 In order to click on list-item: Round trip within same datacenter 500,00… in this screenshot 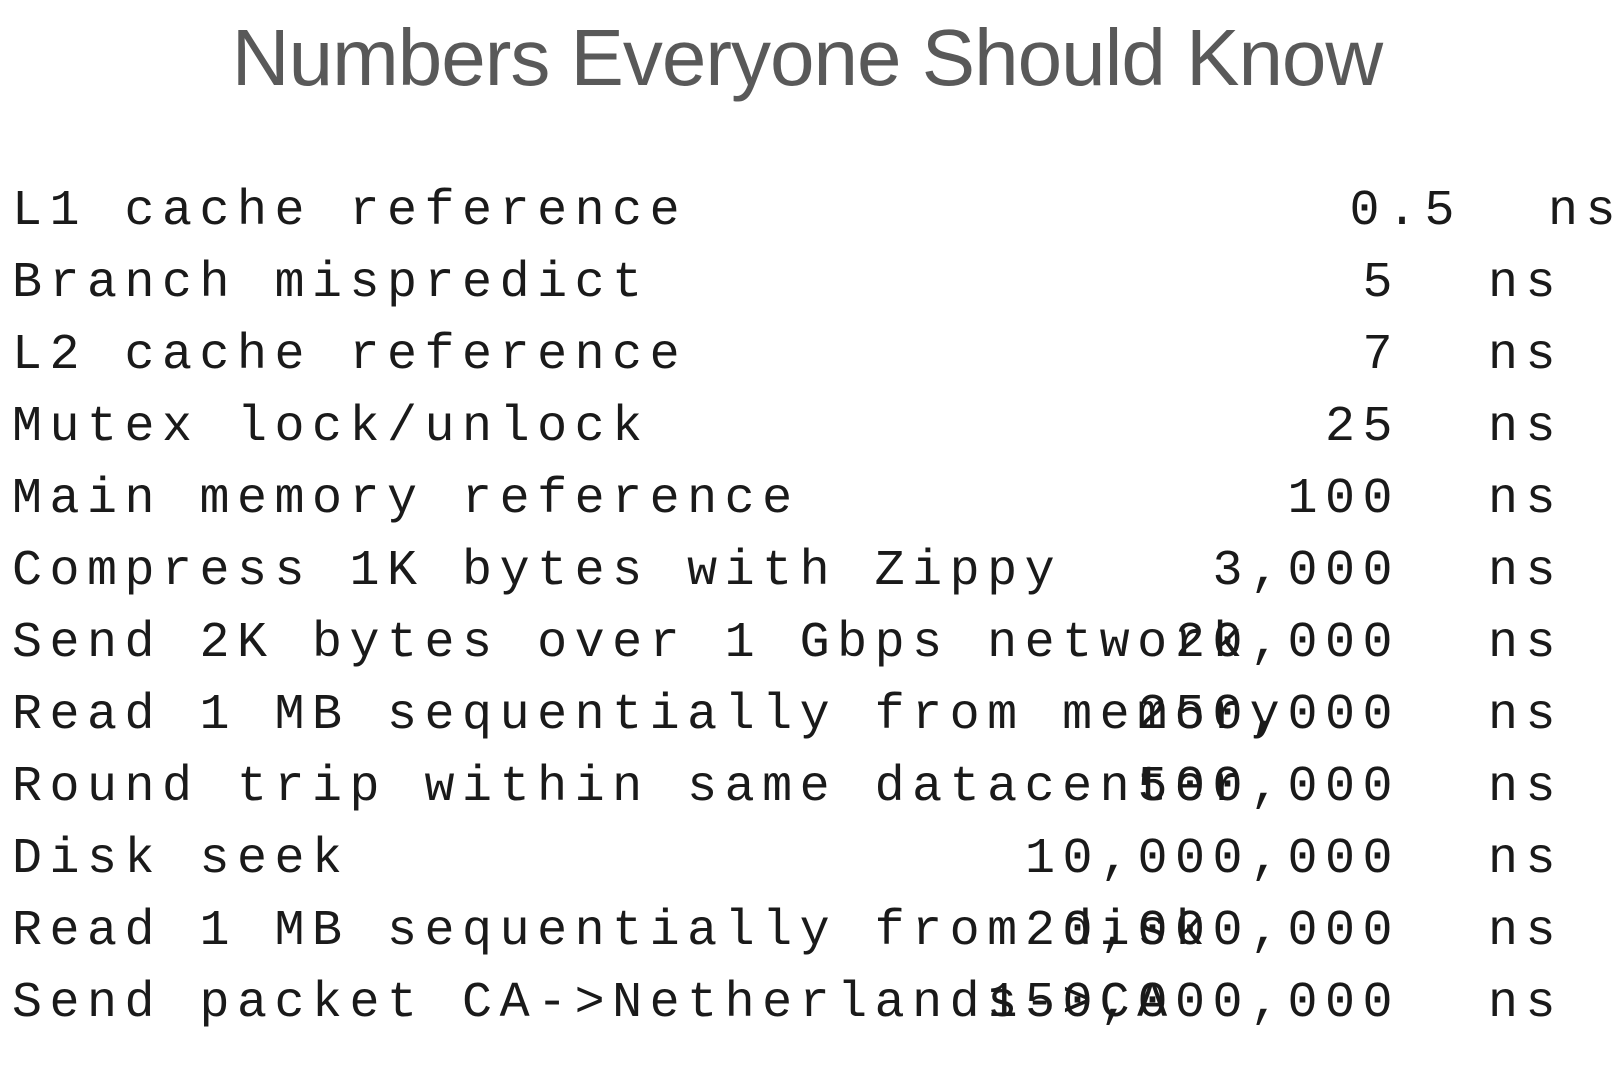, I will do `click(807, 788)`.